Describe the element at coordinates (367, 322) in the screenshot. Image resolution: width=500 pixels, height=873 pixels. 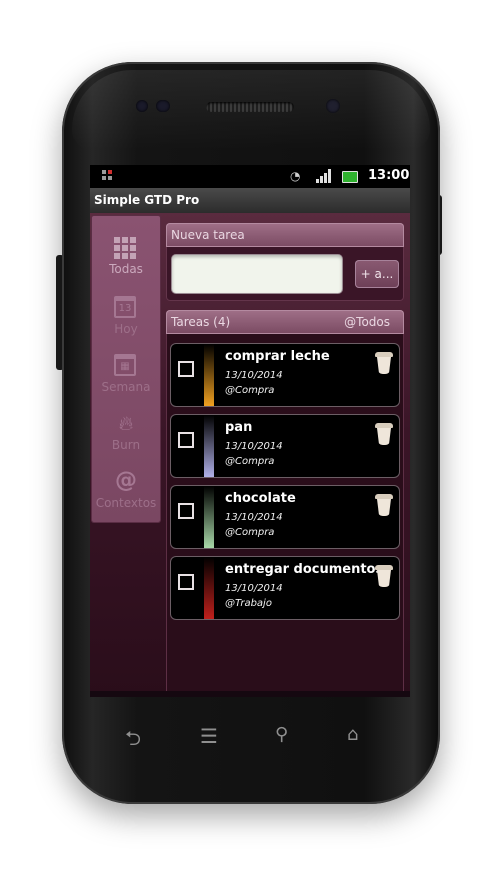
I see `context-filter: @Todos` at that location.